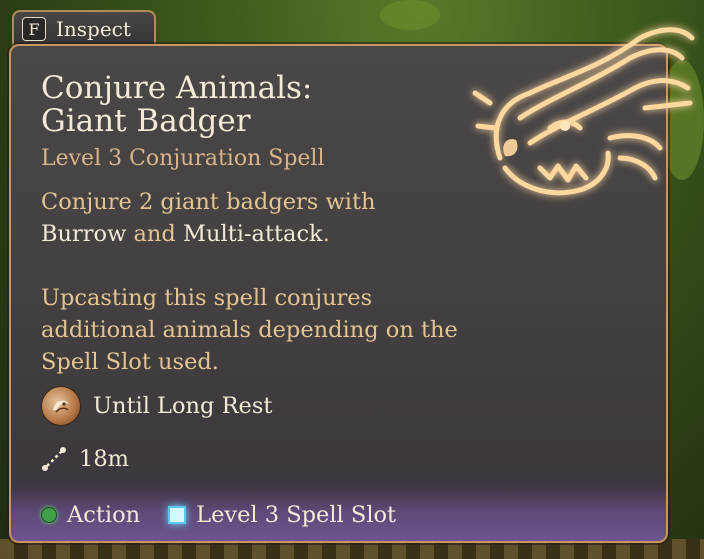 Image resolution: width=704 pixels, height=559 pixels. What do you see at coordinates (104, 515) in the screenshot?
I see `action-cost: Action` at bounding box center [104, 515].